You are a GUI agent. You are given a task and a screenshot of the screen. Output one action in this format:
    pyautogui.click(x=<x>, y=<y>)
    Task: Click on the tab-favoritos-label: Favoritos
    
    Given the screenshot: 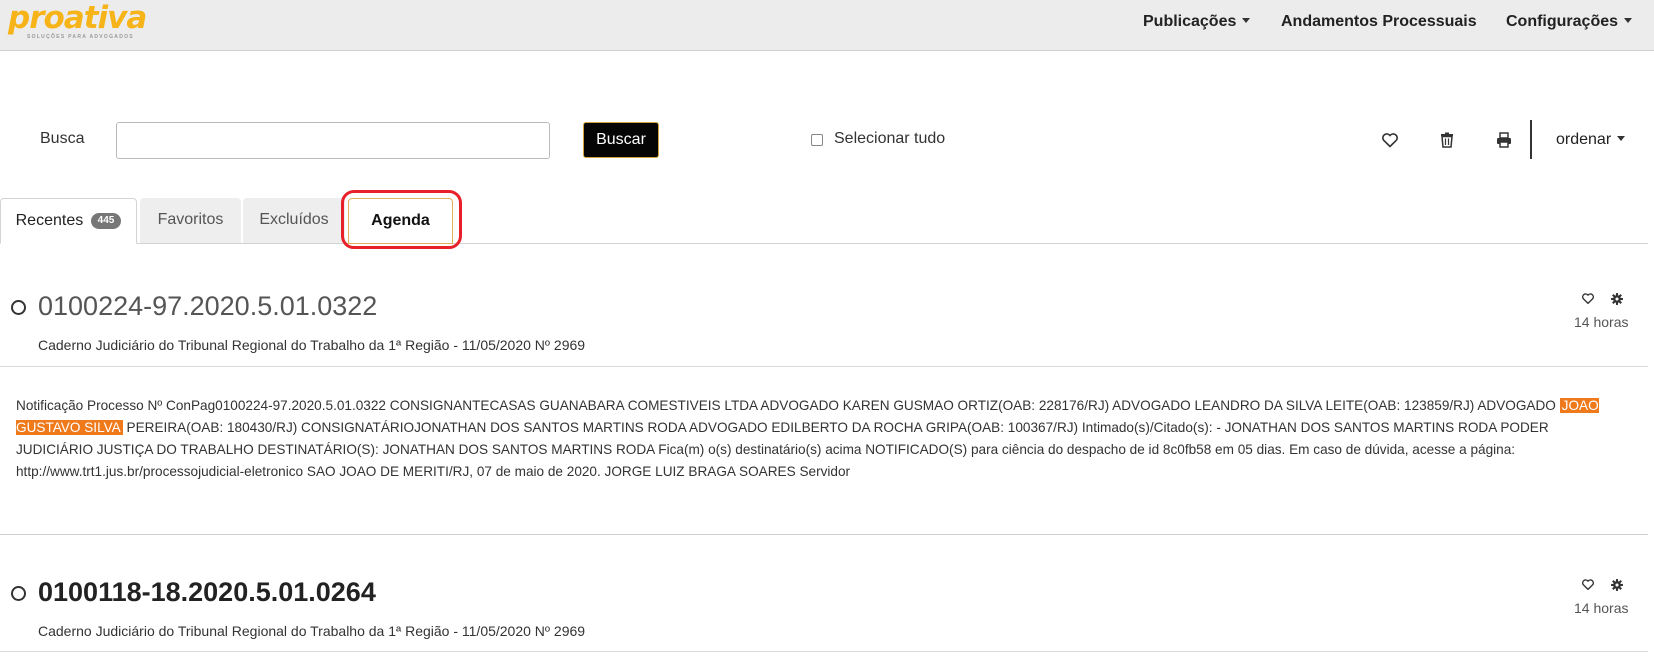 What is the action you would take?
    pyautogui.click(x=190, y=219)
    